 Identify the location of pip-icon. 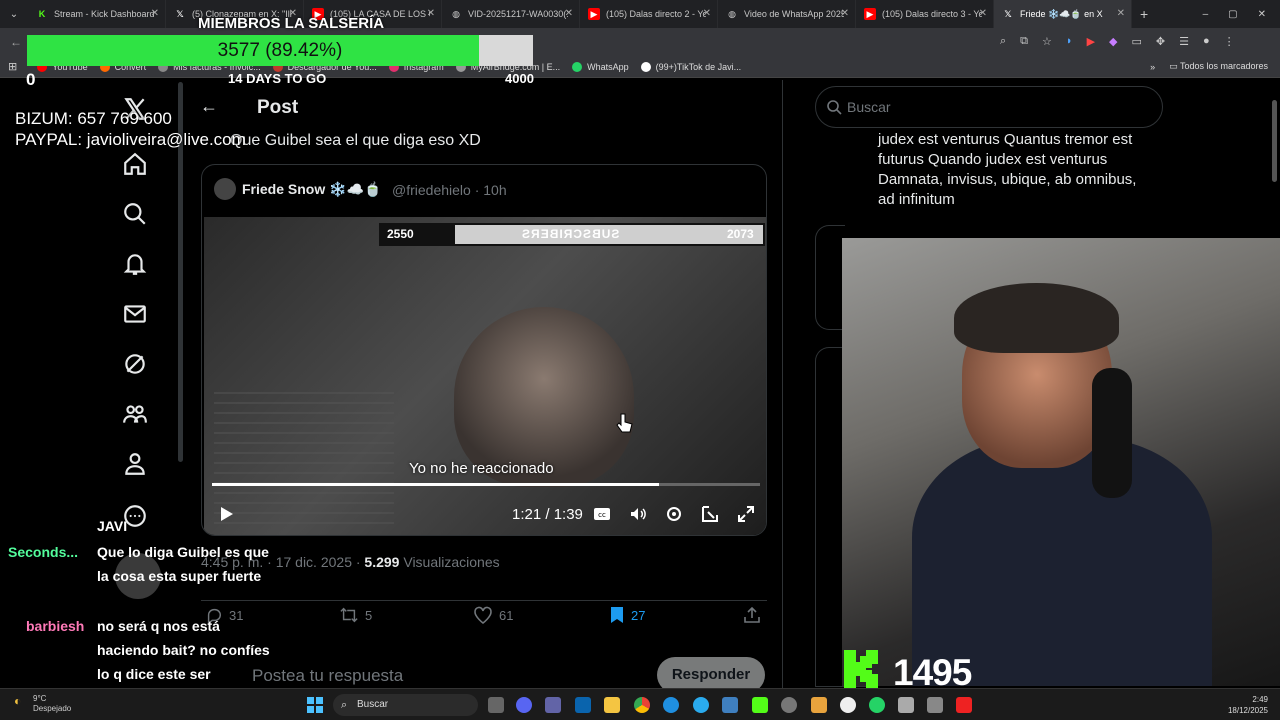
(710, 514).